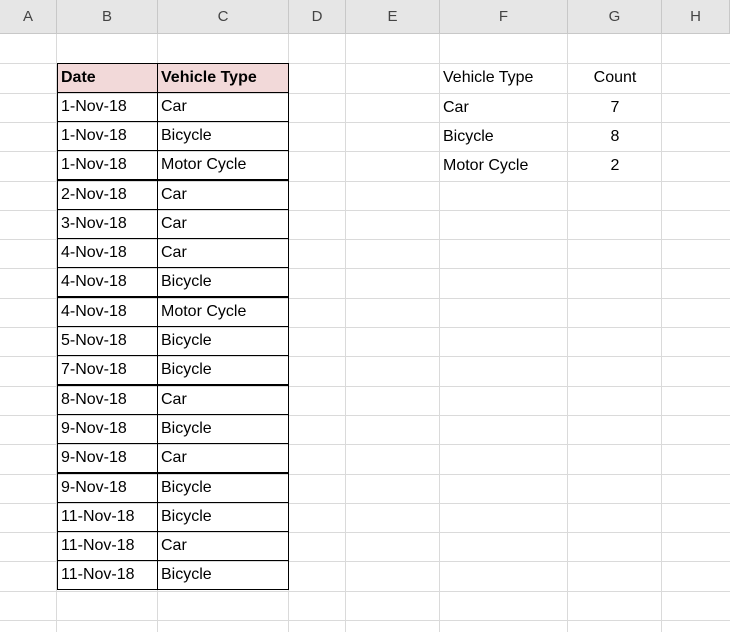 This screenshot has height=632, width=730. I want to click on table-cell-date: 8-Nov-18, so click(107, 400).